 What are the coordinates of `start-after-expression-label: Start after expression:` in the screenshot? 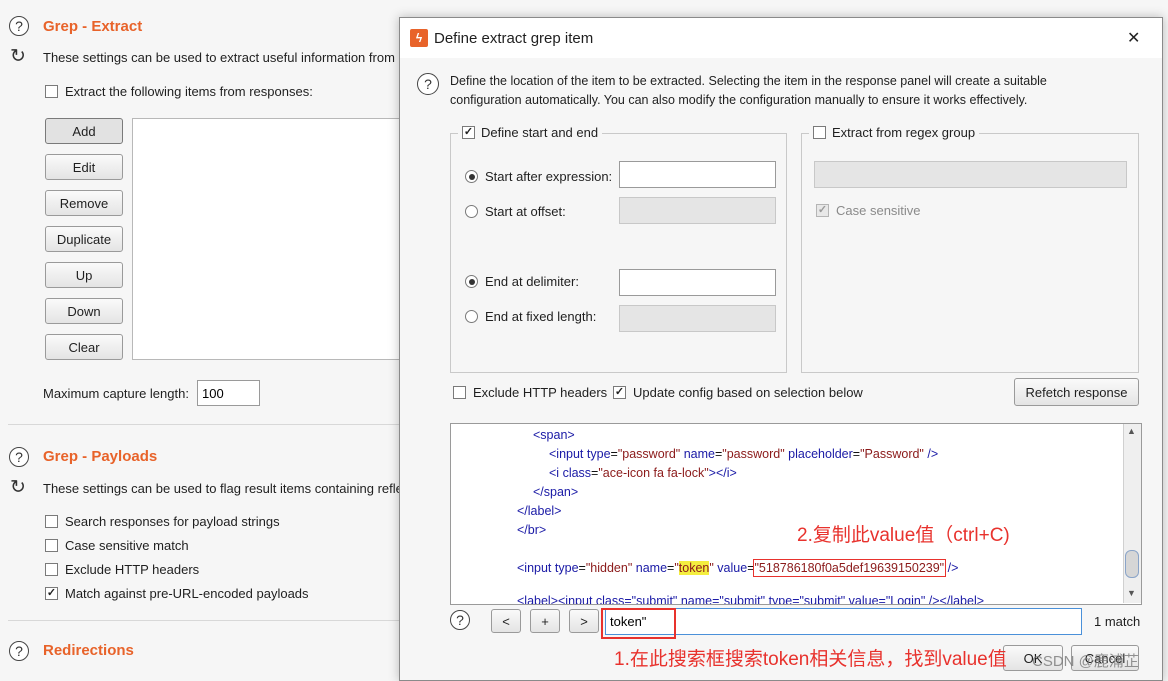 It's located at (549, 176).